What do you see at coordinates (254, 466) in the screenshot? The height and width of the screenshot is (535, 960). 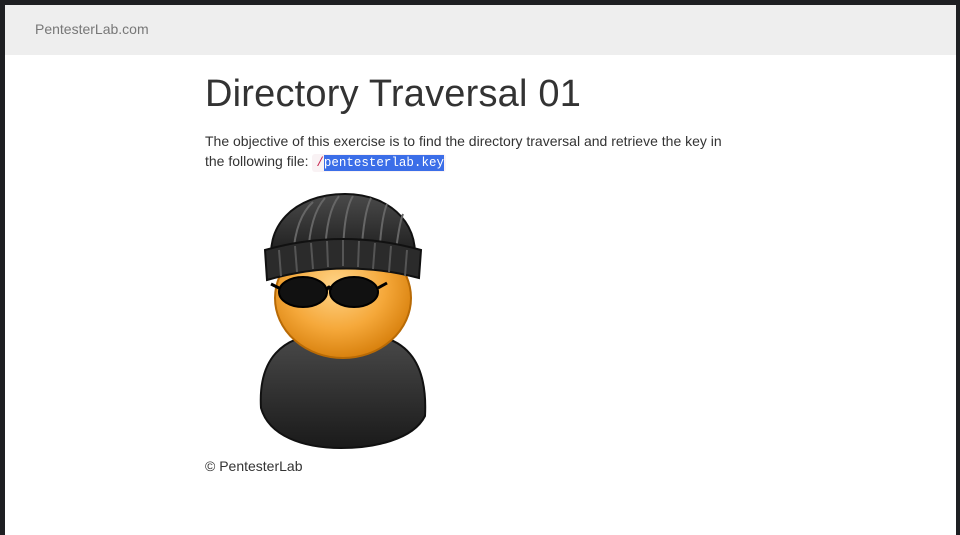 I see `footer-copyright: © PentesterLab` at bounding box center [254, 466].